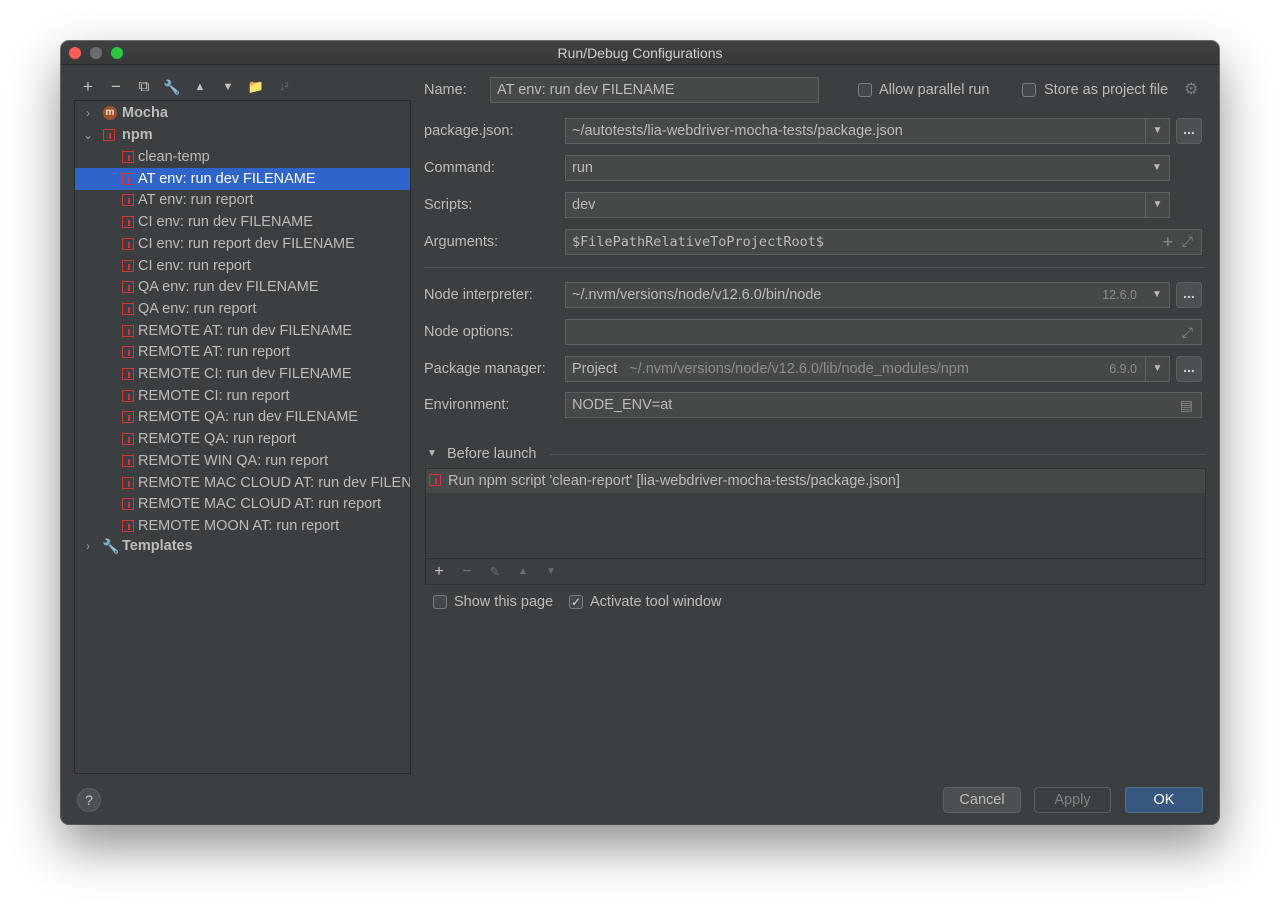 The height and width of the screenshot is (905, 1280). Describe the element at coordinates (145, 113) in the screenshot. I see `tree-group-label: Mocha` at that location.